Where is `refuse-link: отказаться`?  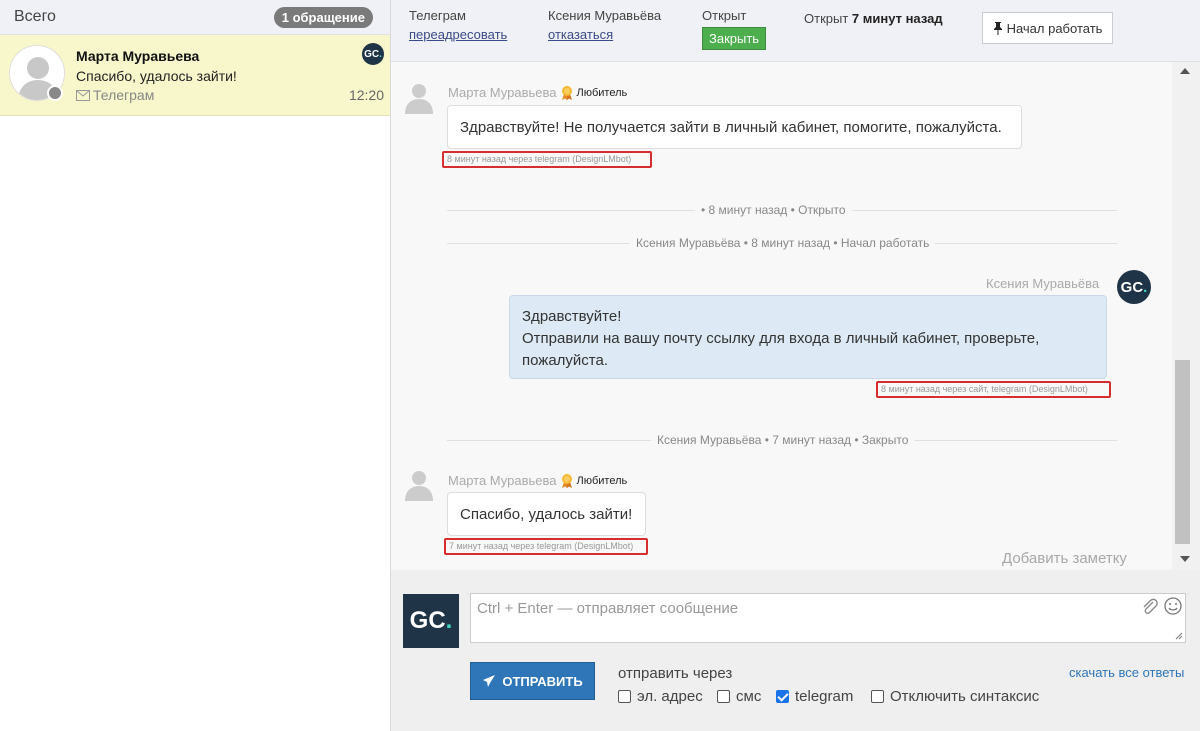 refuse-link: отказаться is located at coordinates (580, 34).